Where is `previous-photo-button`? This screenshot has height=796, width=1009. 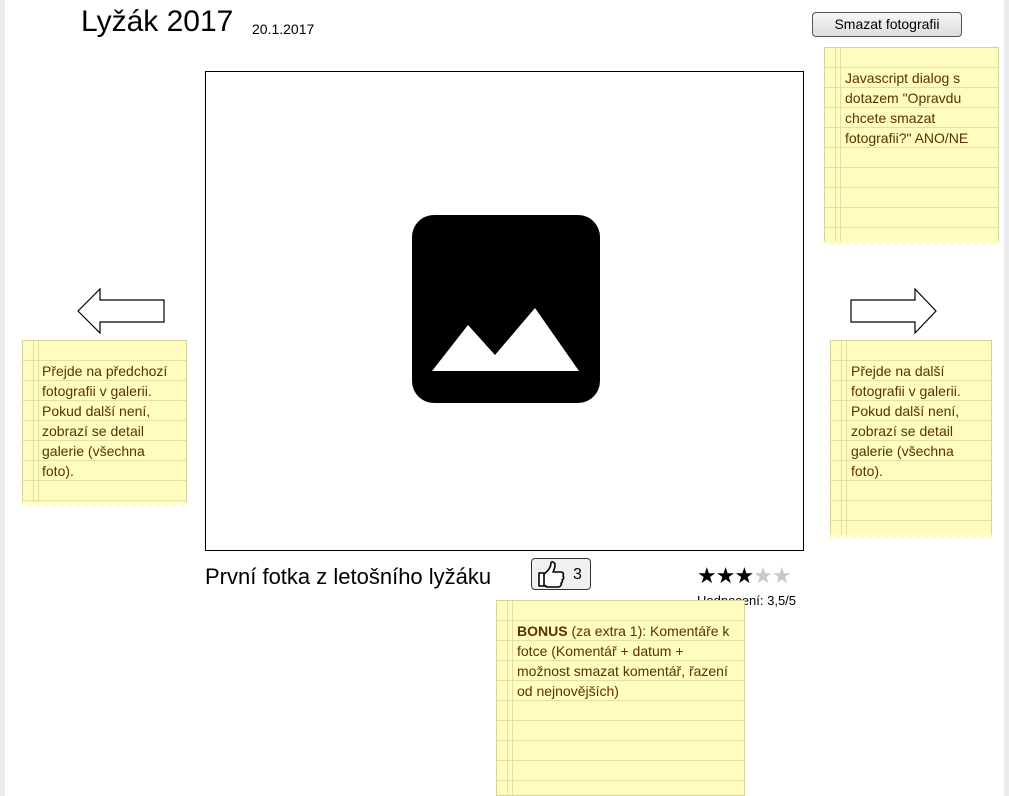
previous-photo-button is located at coordinates (121, 313).